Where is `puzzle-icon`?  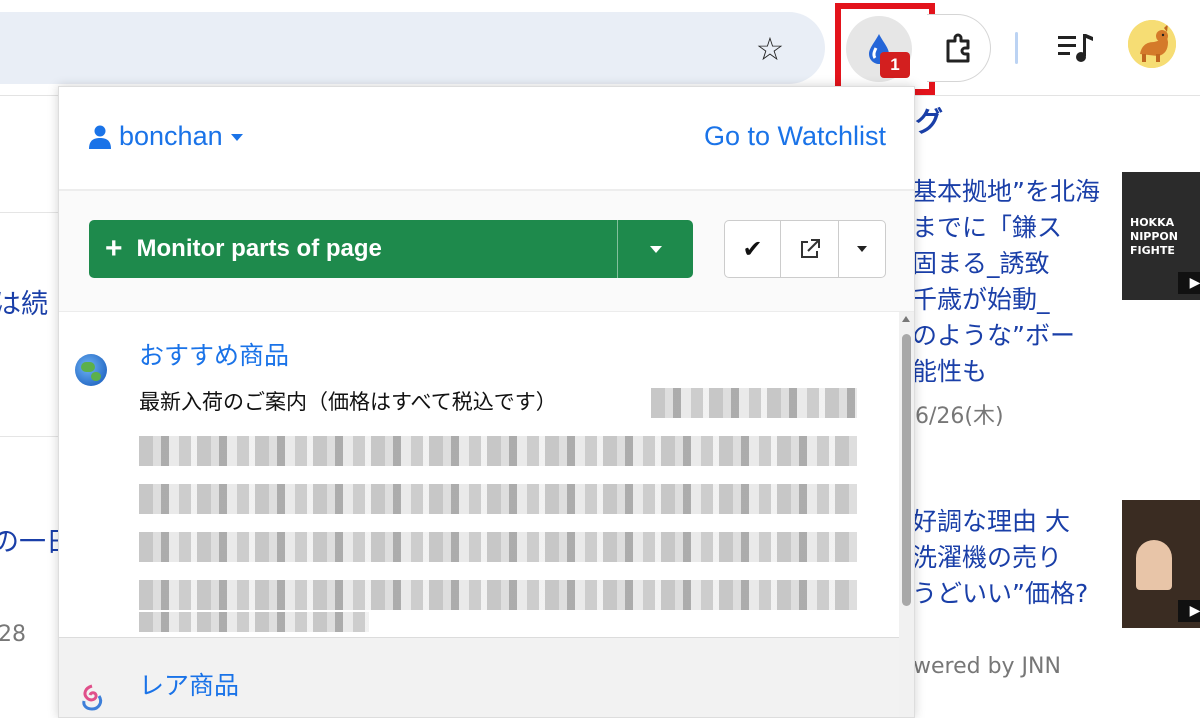
puzzle-icon is located at coordinates (957, 48).